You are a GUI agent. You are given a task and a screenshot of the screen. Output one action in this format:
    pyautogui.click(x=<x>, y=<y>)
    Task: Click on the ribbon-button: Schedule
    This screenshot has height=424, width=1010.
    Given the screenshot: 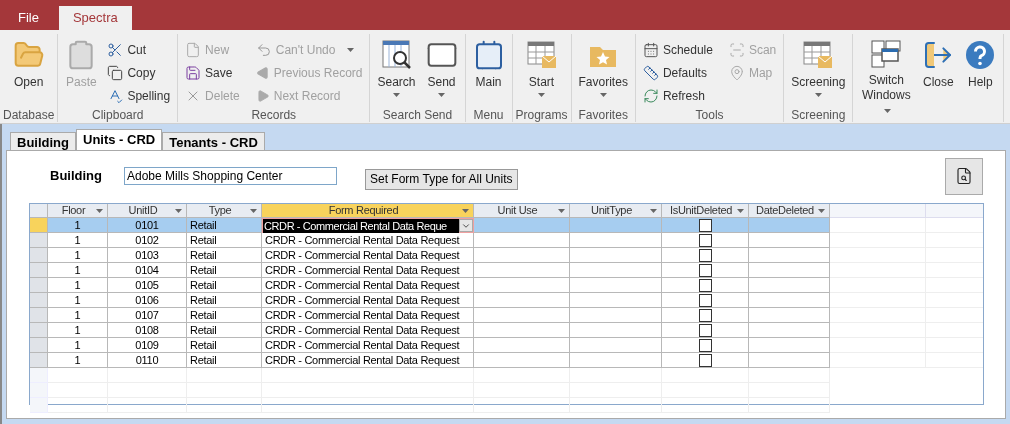 What is the action you would take?
    pyautogui.click(x=677, y=49)
    